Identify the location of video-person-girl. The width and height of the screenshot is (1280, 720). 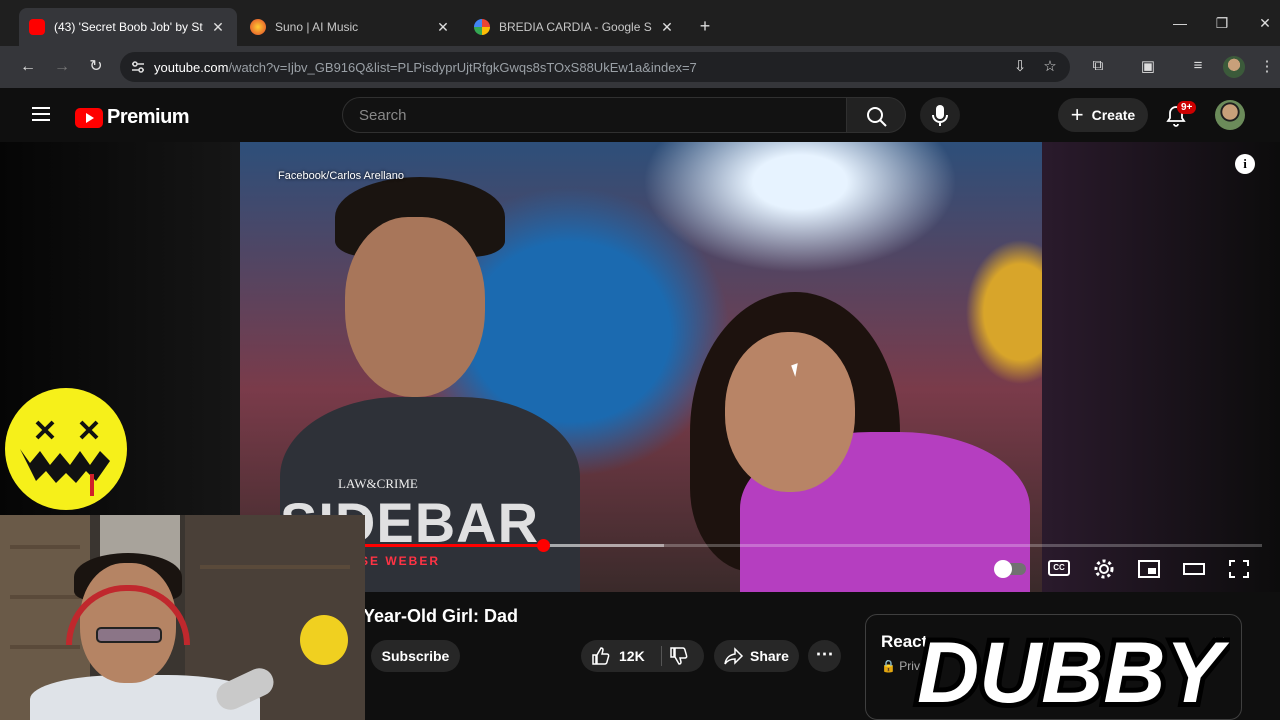
(855, 442).